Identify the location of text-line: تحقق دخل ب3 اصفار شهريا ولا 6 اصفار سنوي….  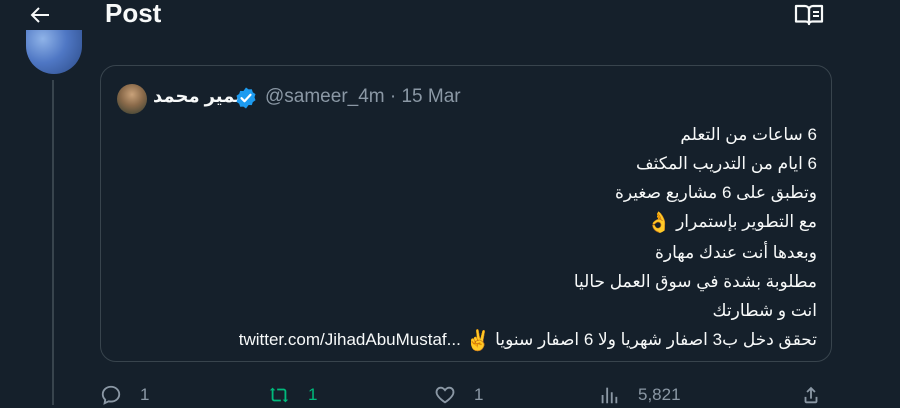
(467, 340).